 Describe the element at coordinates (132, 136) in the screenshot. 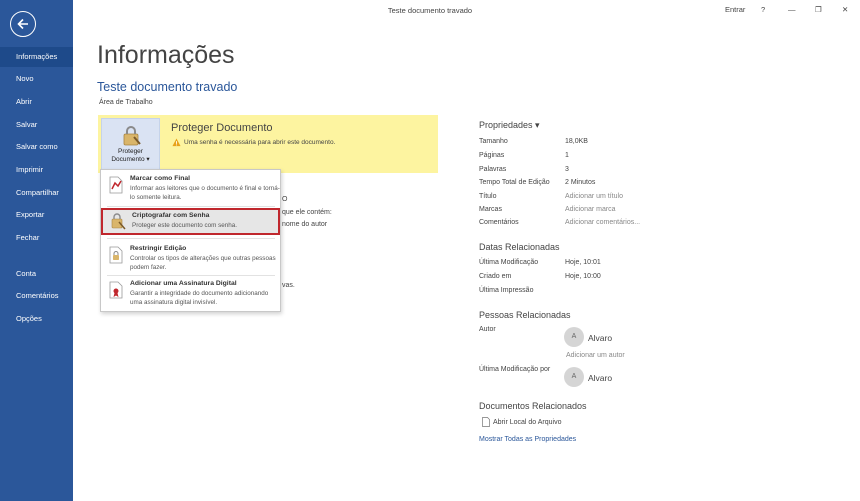

I see `lock-icon` at that location.